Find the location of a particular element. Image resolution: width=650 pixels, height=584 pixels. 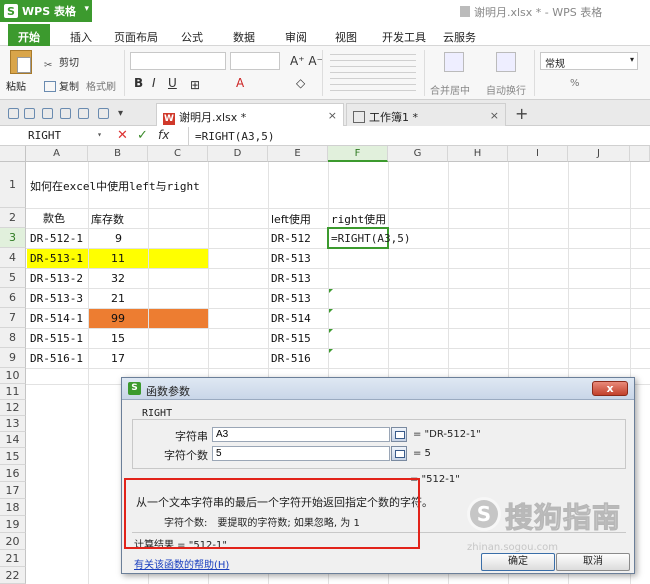

formula-input: =RIGHT(A3,5) is located at coordinates (231, 136).